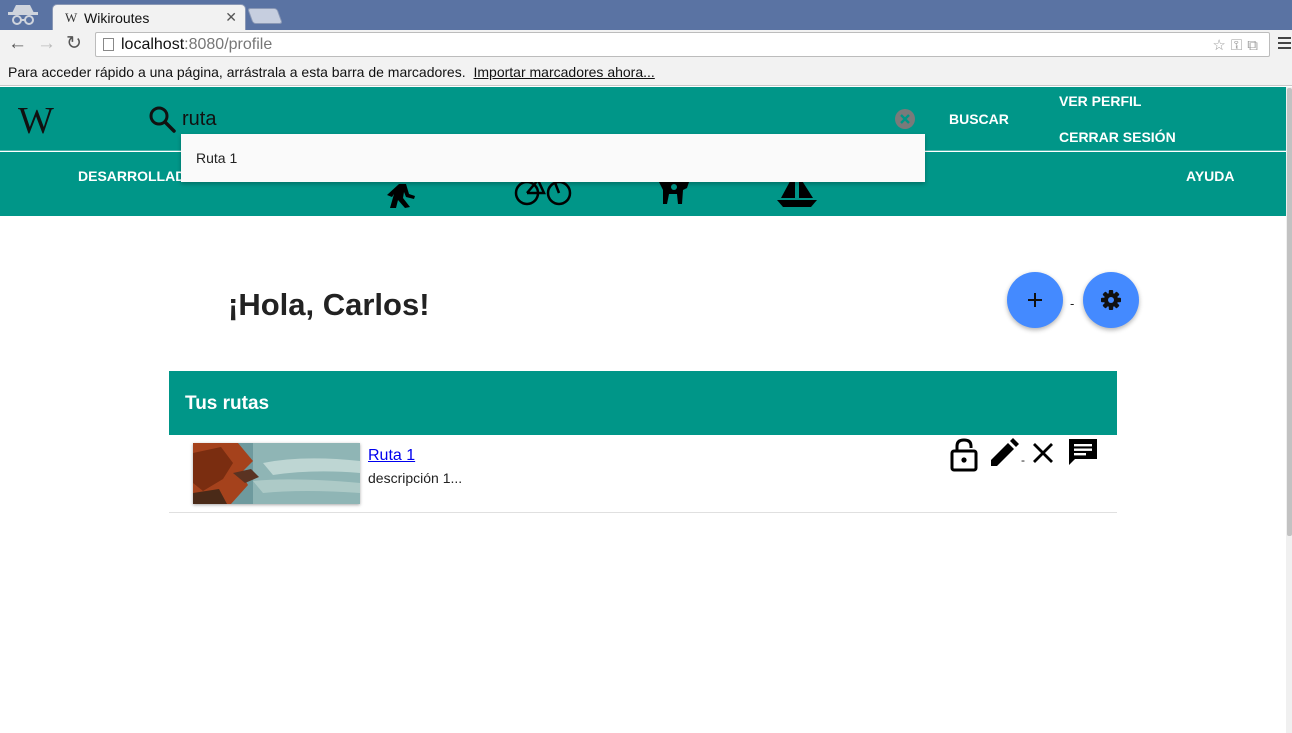 The image size is (1292, 733). What do you see at coordinates (227, 403) in the screenshot?
I see `routes-title: Tus rutas` at bounding box center [227, 403].